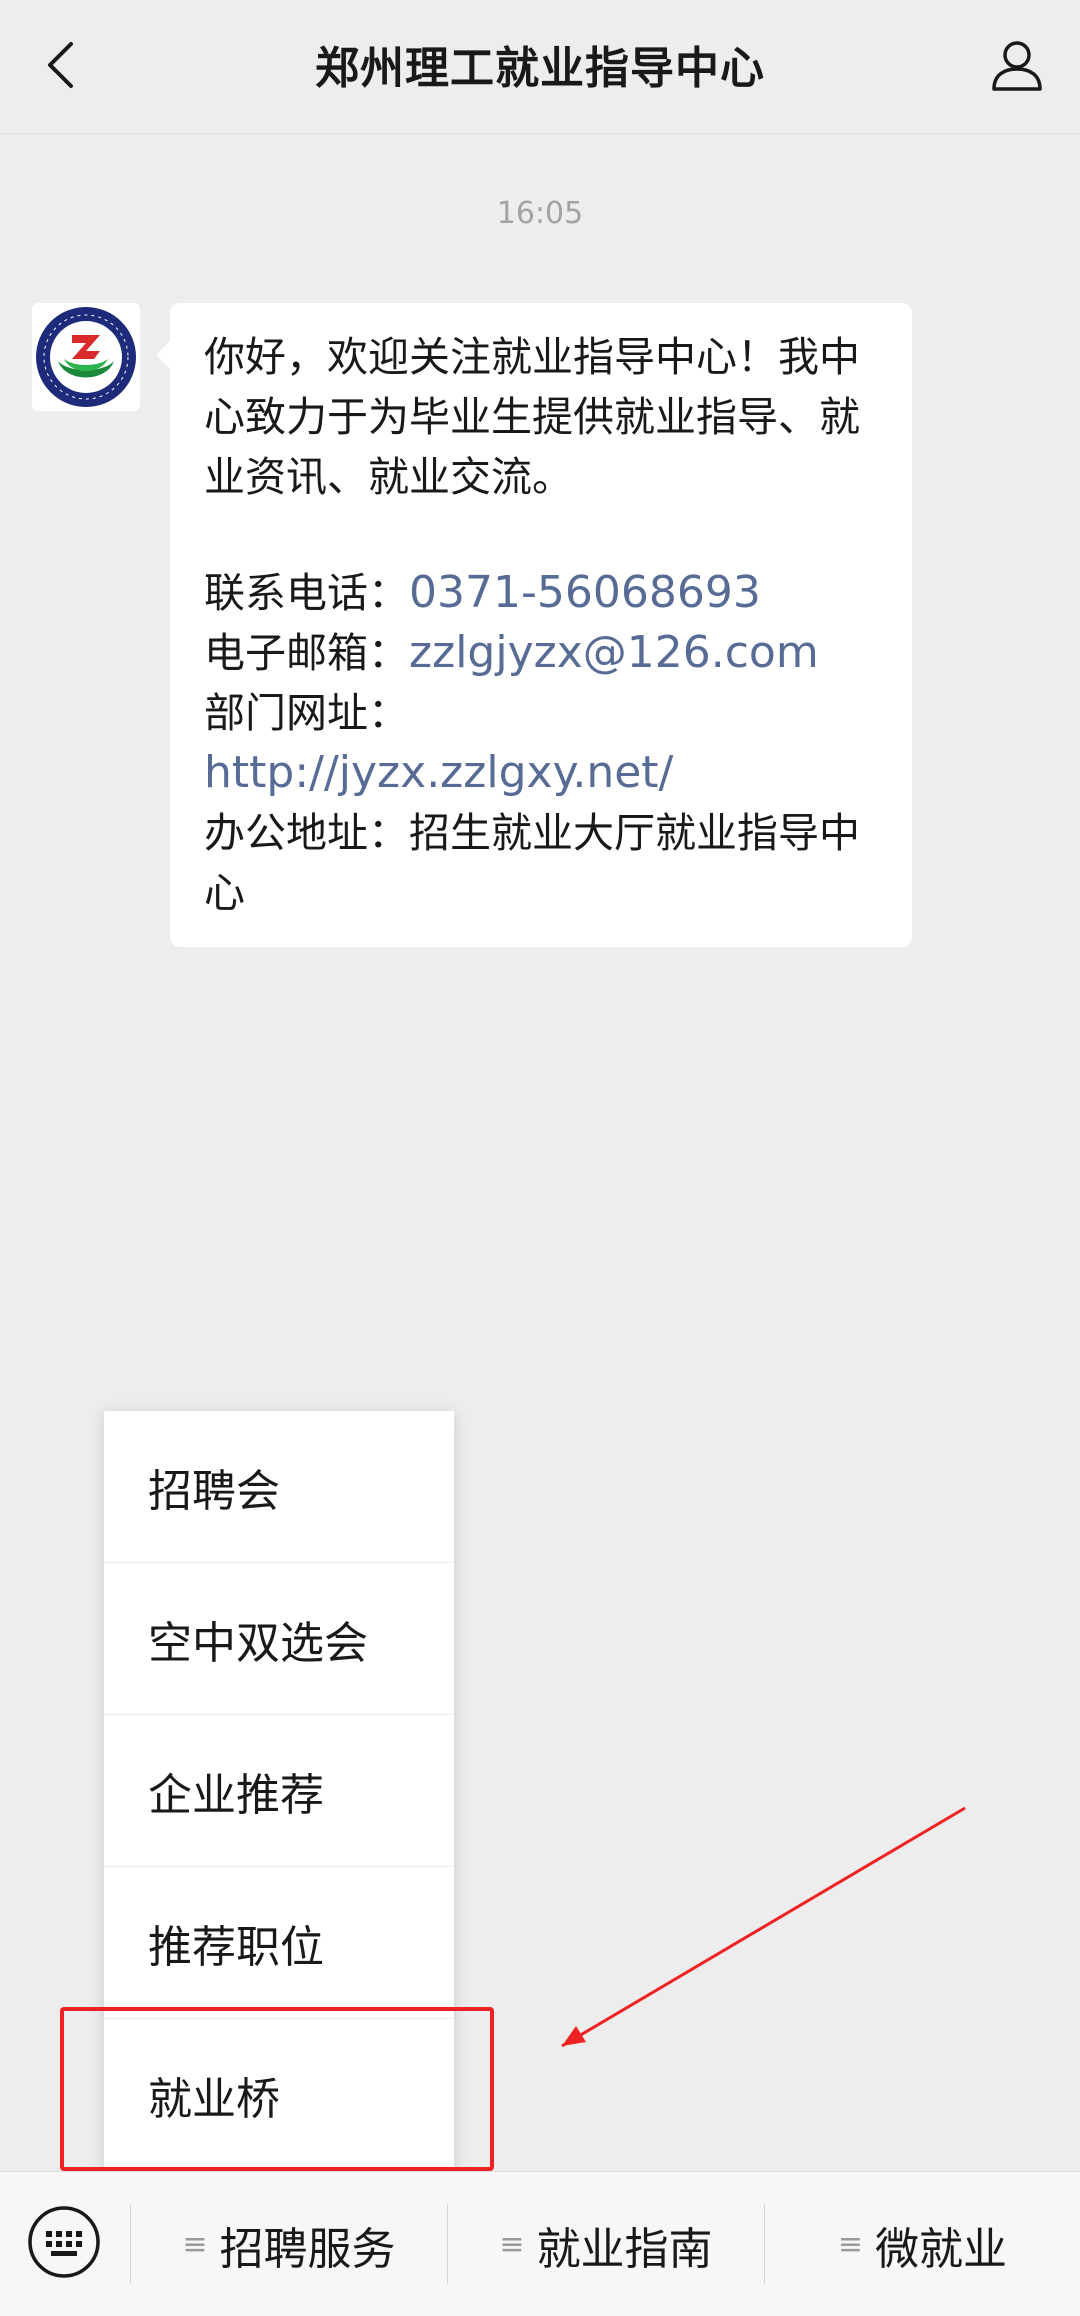 This screenshot has width=1080, height=2316. What do you see at coordinates (307, 2249) in the screenshot?
I see `menu-tab-label: 招聘服务` at bounding box center [307, 2249].